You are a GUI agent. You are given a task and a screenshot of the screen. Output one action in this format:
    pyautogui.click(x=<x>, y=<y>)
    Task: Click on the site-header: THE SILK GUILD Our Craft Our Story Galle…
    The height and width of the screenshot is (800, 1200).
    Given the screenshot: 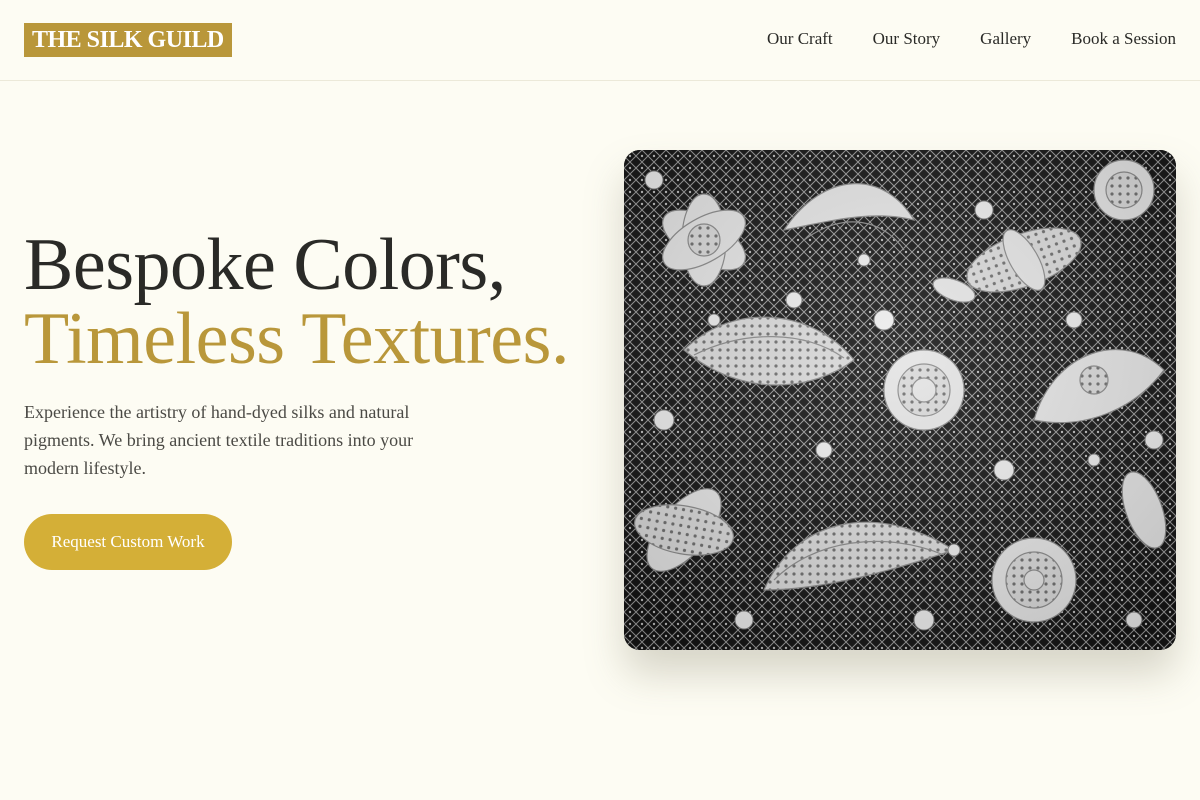 What is the action you would take?
    pyautogui.click(x=600, y=40)
    